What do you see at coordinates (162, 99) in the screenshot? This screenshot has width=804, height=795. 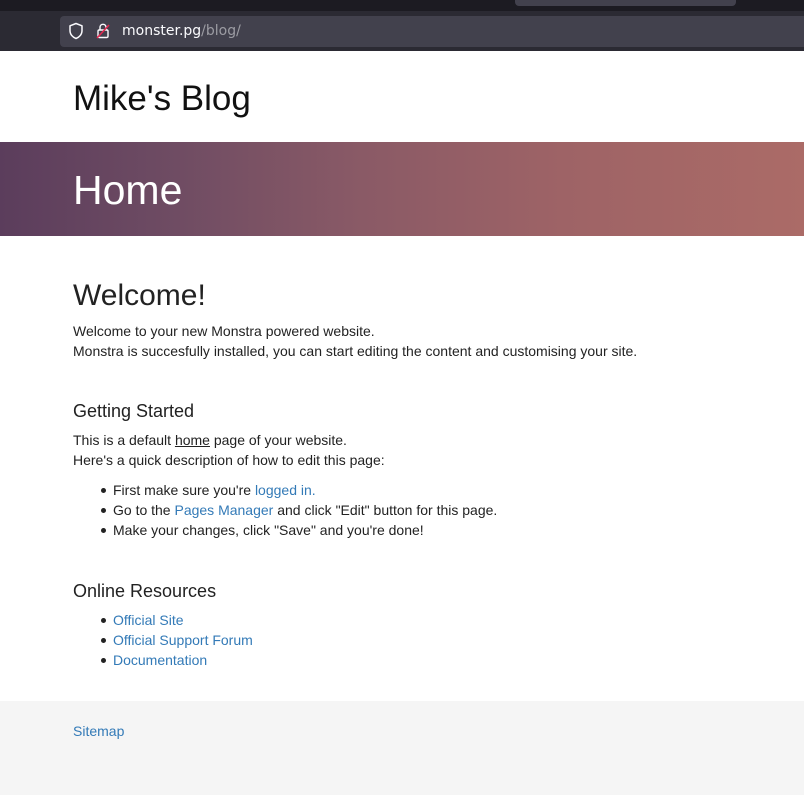 I see `site-title: Mike's Blog` at bounding box center [162, 99].